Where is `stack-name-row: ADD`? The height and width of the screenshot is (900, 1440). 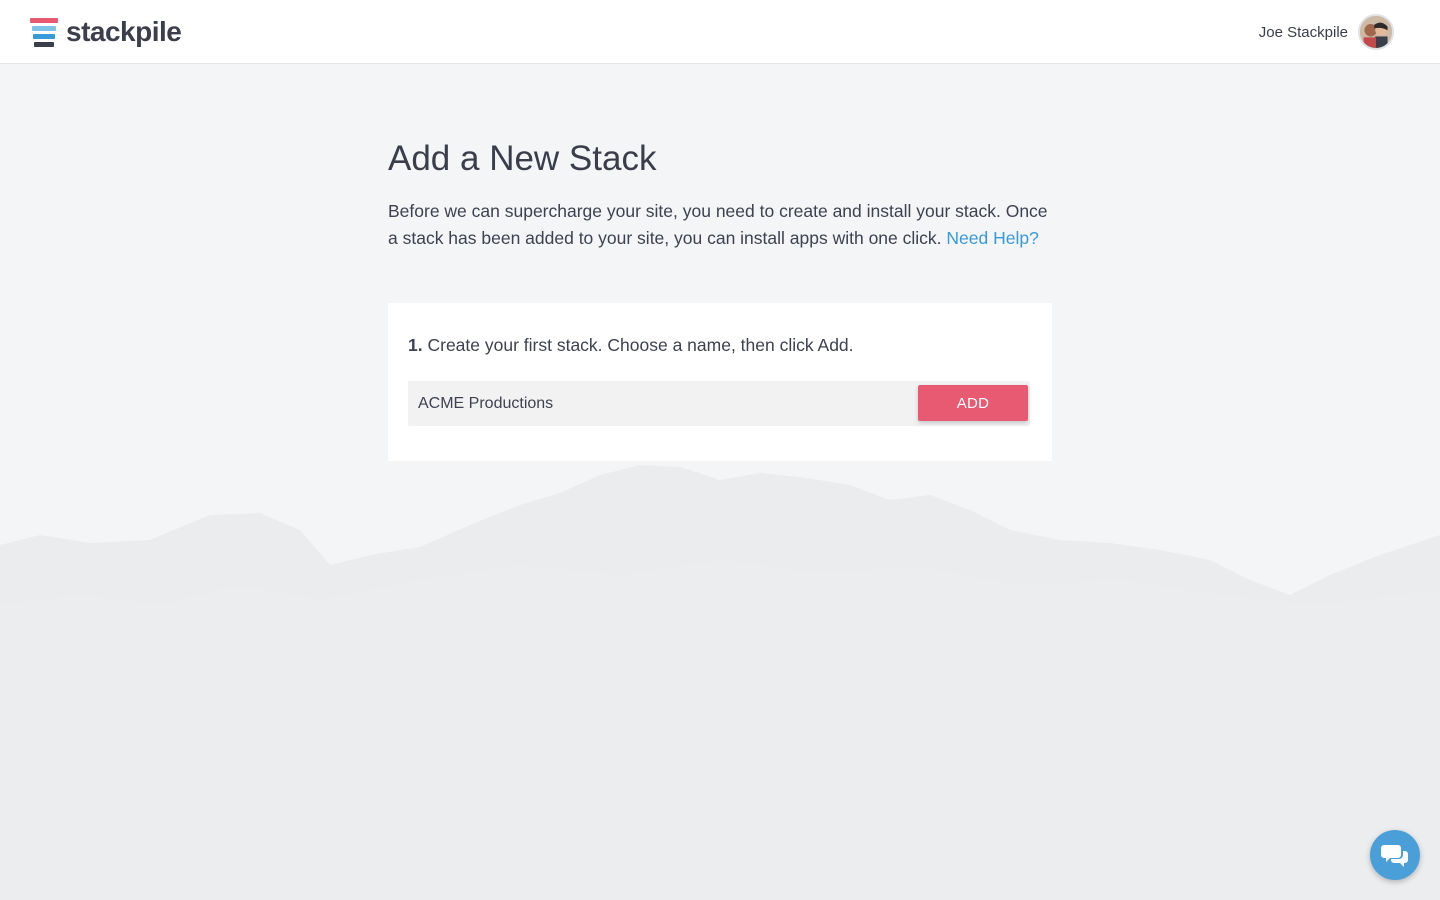
stack-name-row: ADD is located at coordinates (719, 403).